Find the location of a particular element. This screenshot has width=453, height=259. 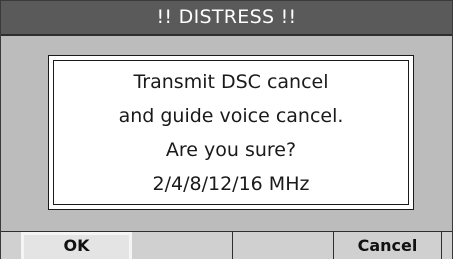

softkey-bar: OK Cancel is located at coordinates (226, 245).